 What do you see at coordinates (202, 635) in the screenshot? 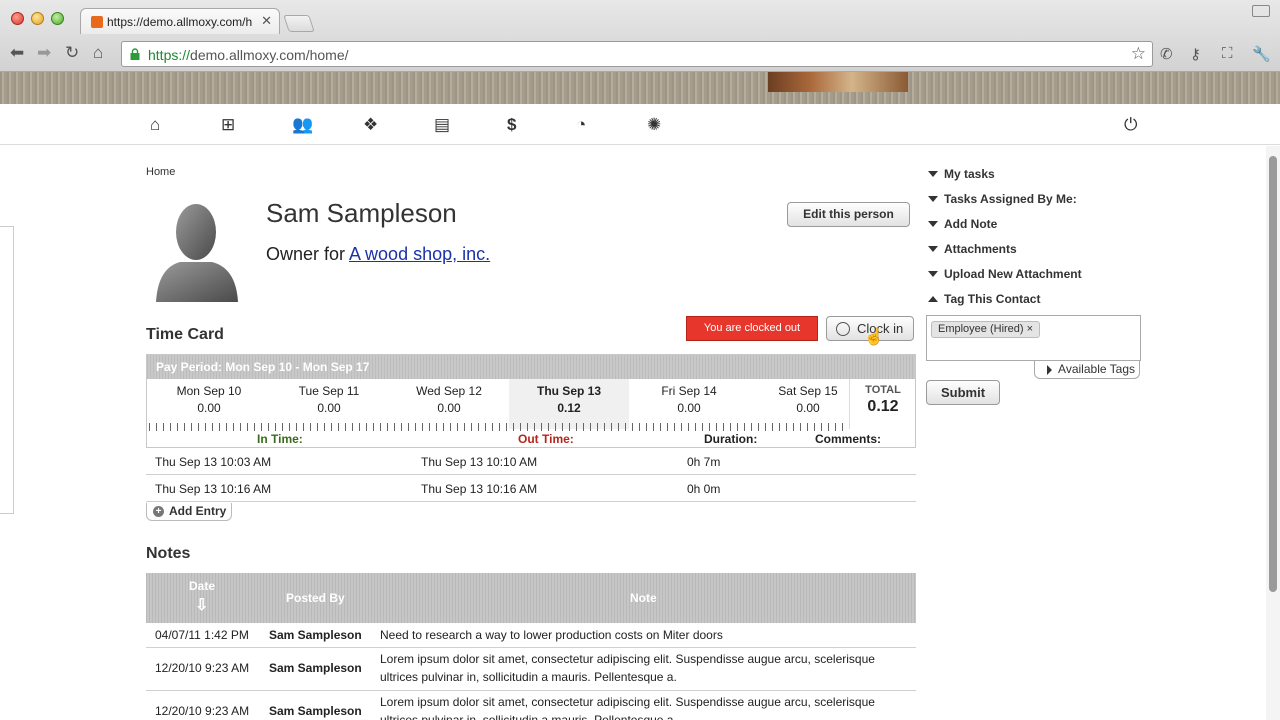
I see `note-date: 04/07/11 1:42 PM` at bounding box center [202, 635].